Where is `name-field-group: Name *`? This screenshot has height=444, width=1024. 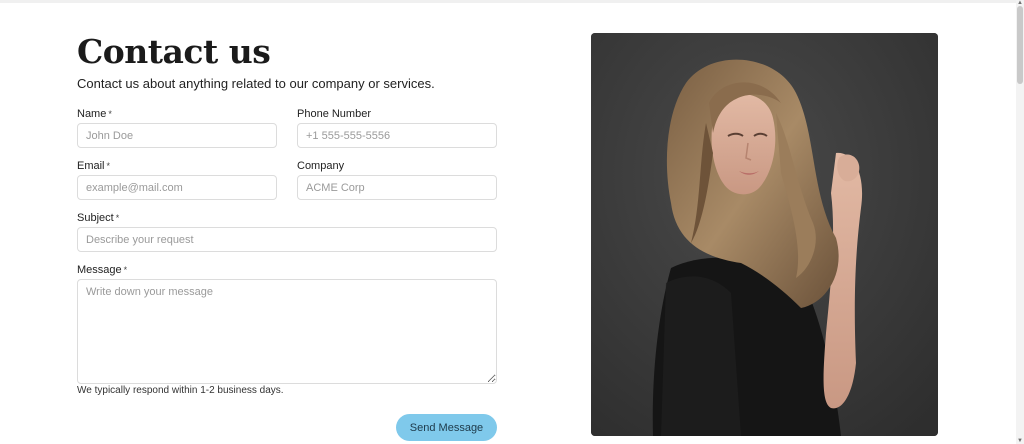
name-field-group: Name * is located at coordinates (177, 127).